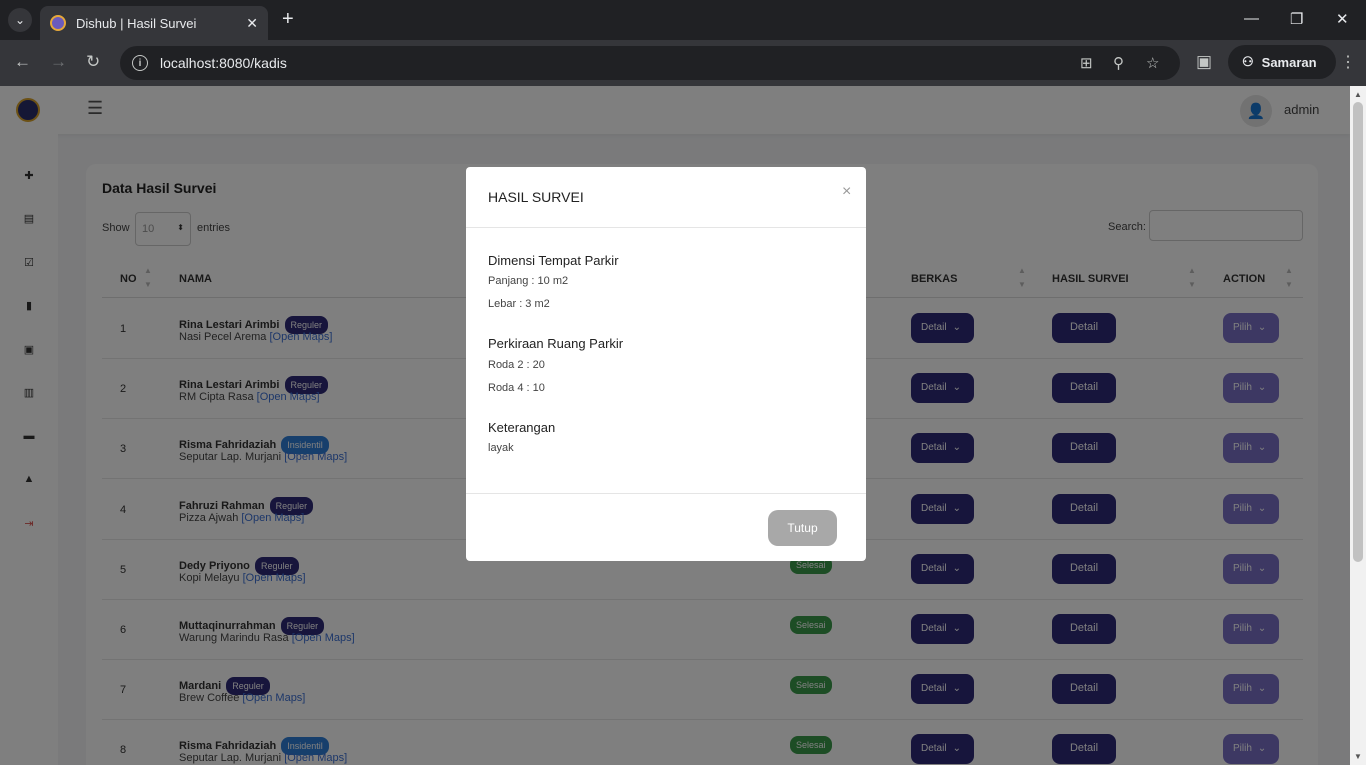 This screenshot has height=765, width=1366. I want to click on section-item: Roda 4 : 10, so click(516, 388).